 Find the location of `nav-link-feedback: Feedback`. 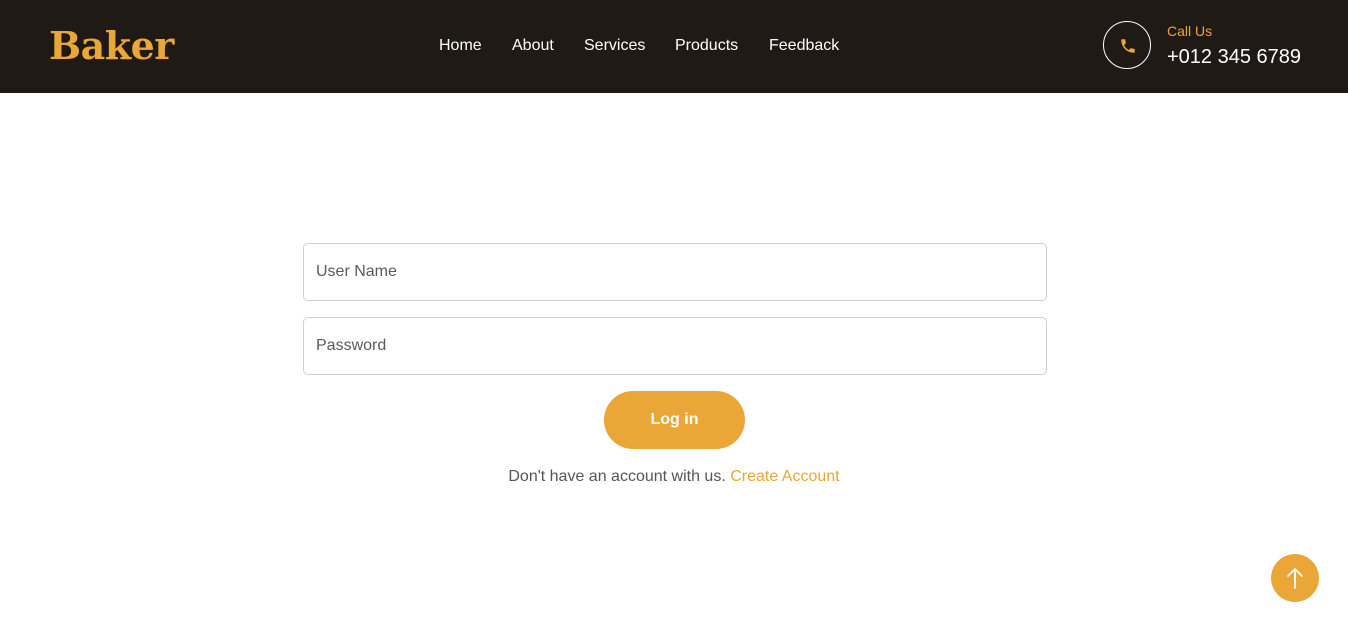

nav-link-feedback: Feedback is located at coordinates (804, 46).